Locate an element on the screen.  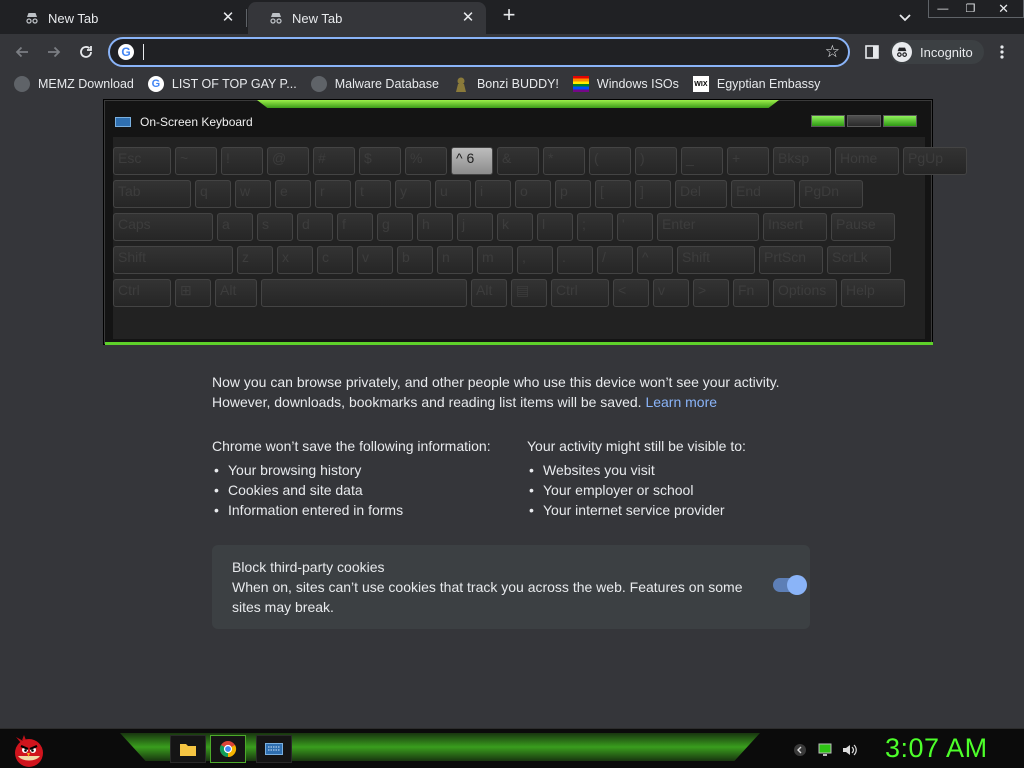
osk-key: Esc is located at coordinates (142, 161).